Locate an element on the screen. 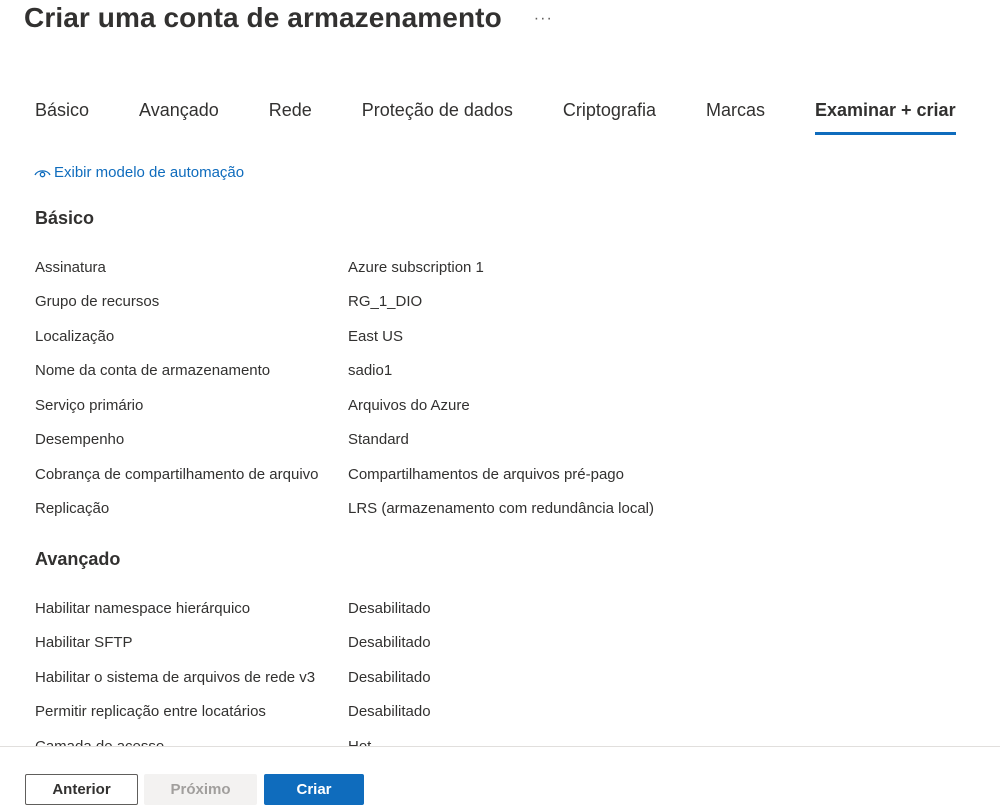 Image resolution: width=1000 pixels, height=811 pixels. row-label: Camada de acesso is located at coordinates (191, 742).